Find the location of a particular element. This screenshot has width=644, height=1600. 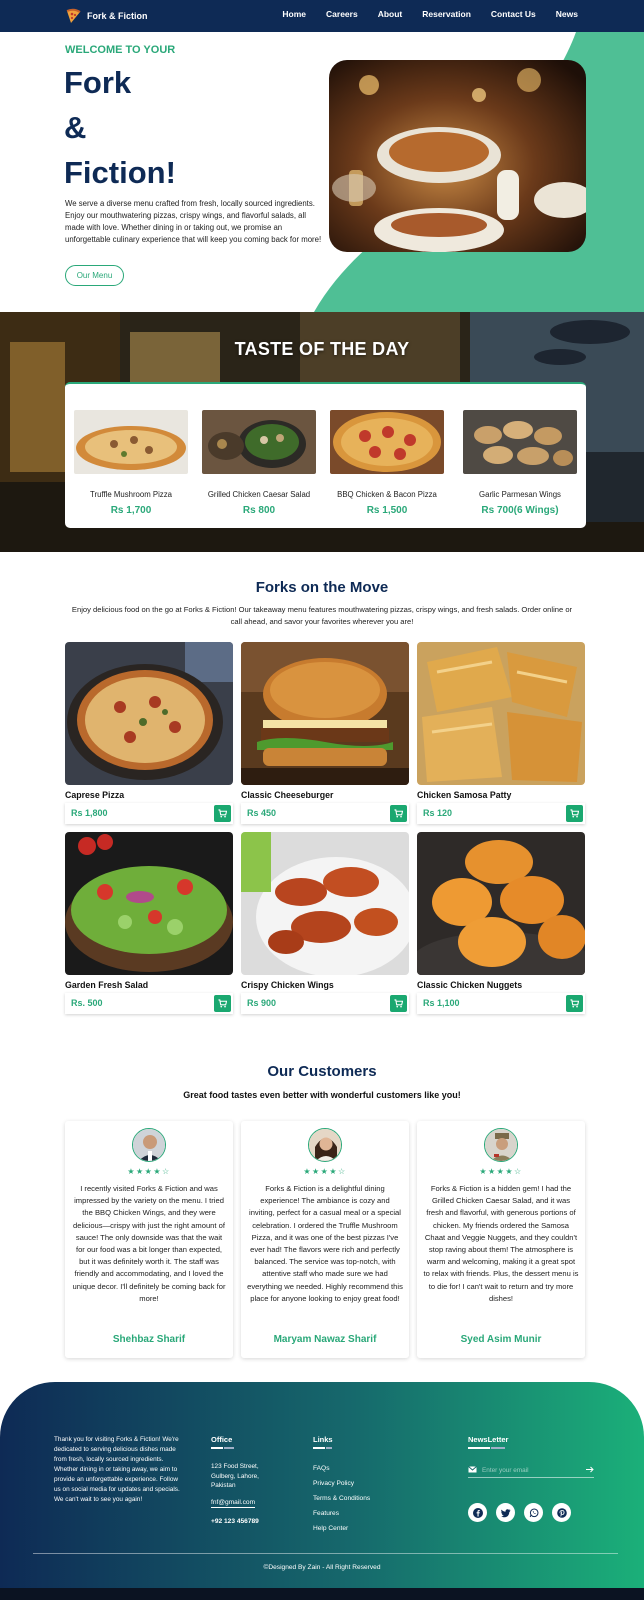

pinterest-button is located at coordinates (561, 1512).